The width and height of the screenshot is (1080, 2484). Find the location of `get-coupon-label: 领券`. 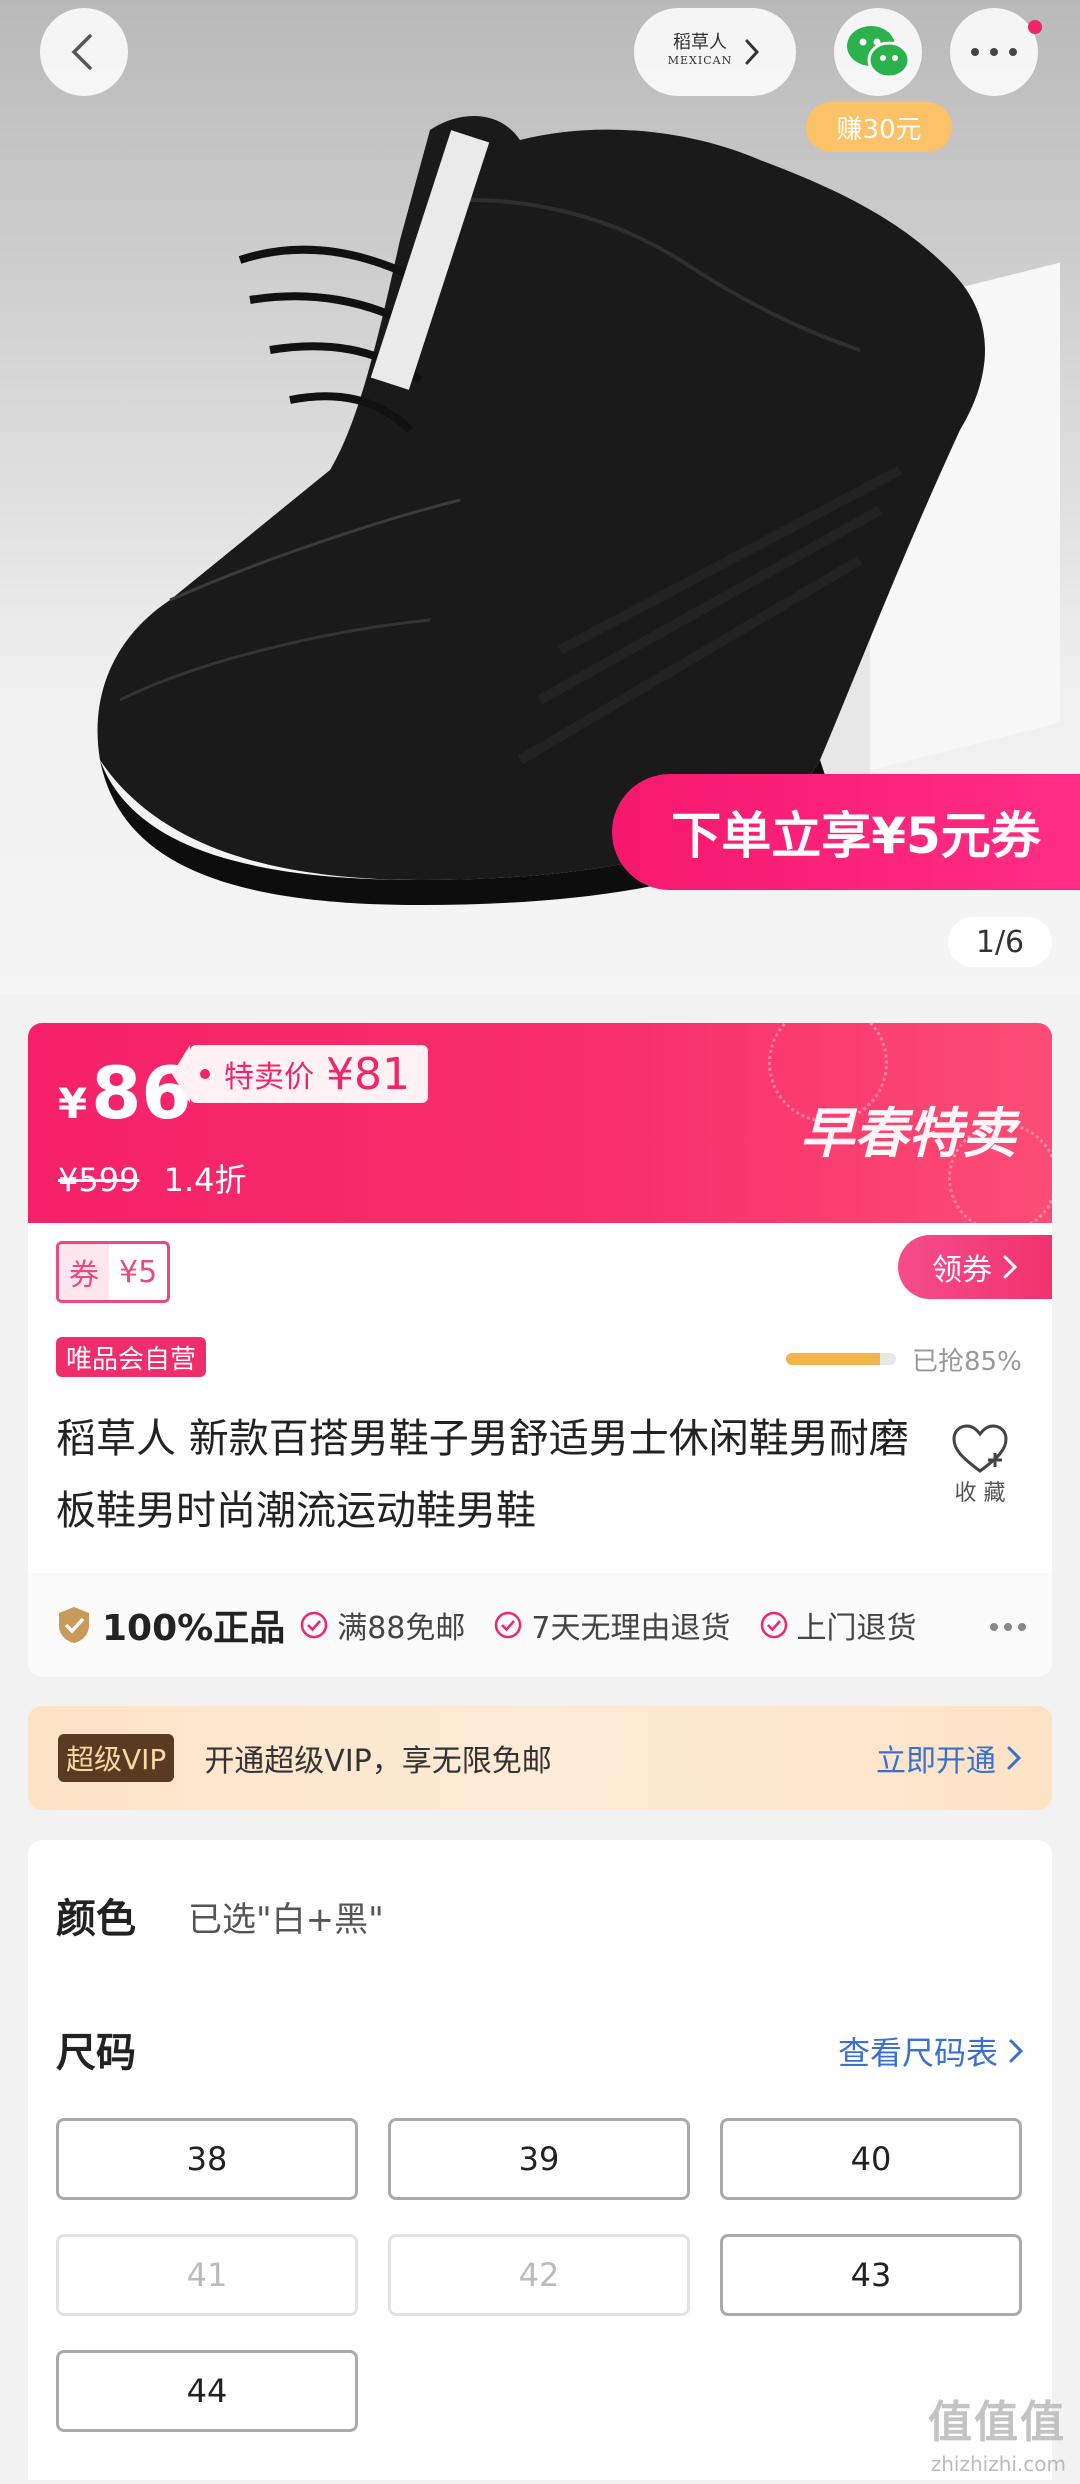

get-coupon-label: 领券 is located at coordinates (962, 1270).